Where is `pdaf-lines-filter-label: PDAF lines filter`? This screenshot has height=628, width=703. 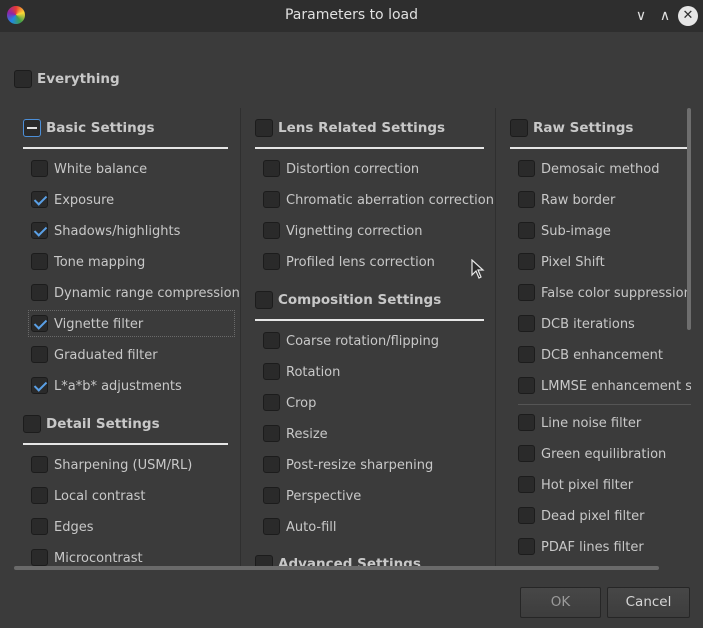 pdaf-lines-filter-label: PDAF lines filter is located at coordinates (592, 547).